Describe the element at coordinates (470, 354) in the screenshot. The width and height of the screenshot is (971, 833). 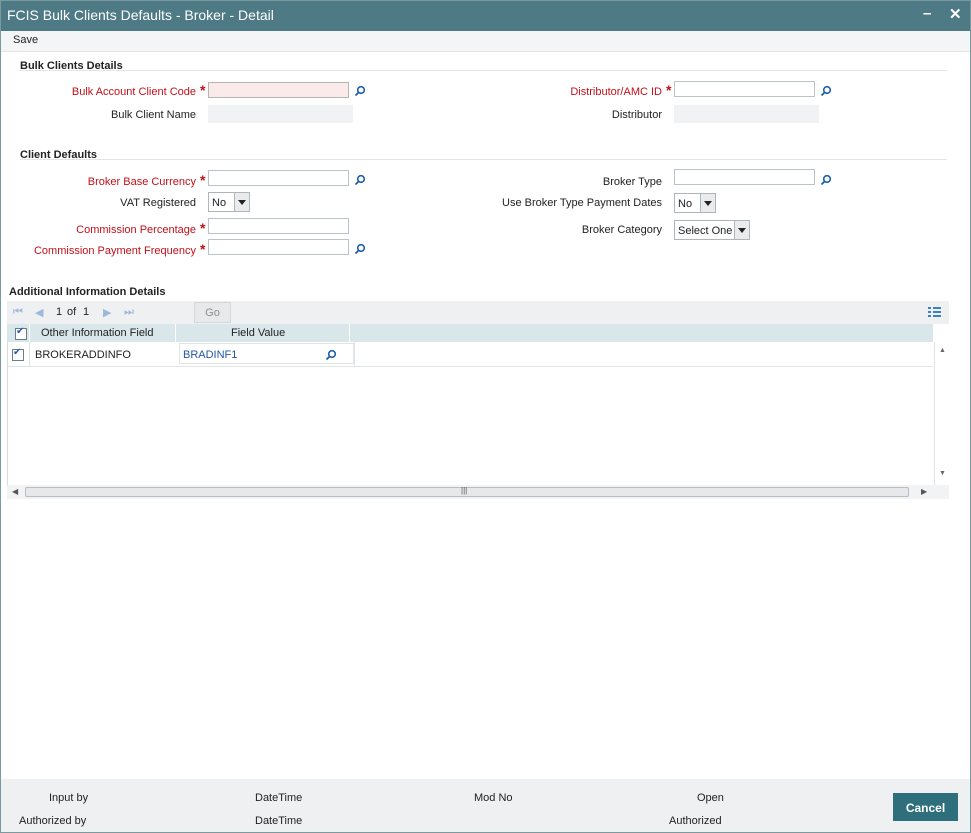
I see `table-row: BROKERADDINFO BRADINF1` at that location.